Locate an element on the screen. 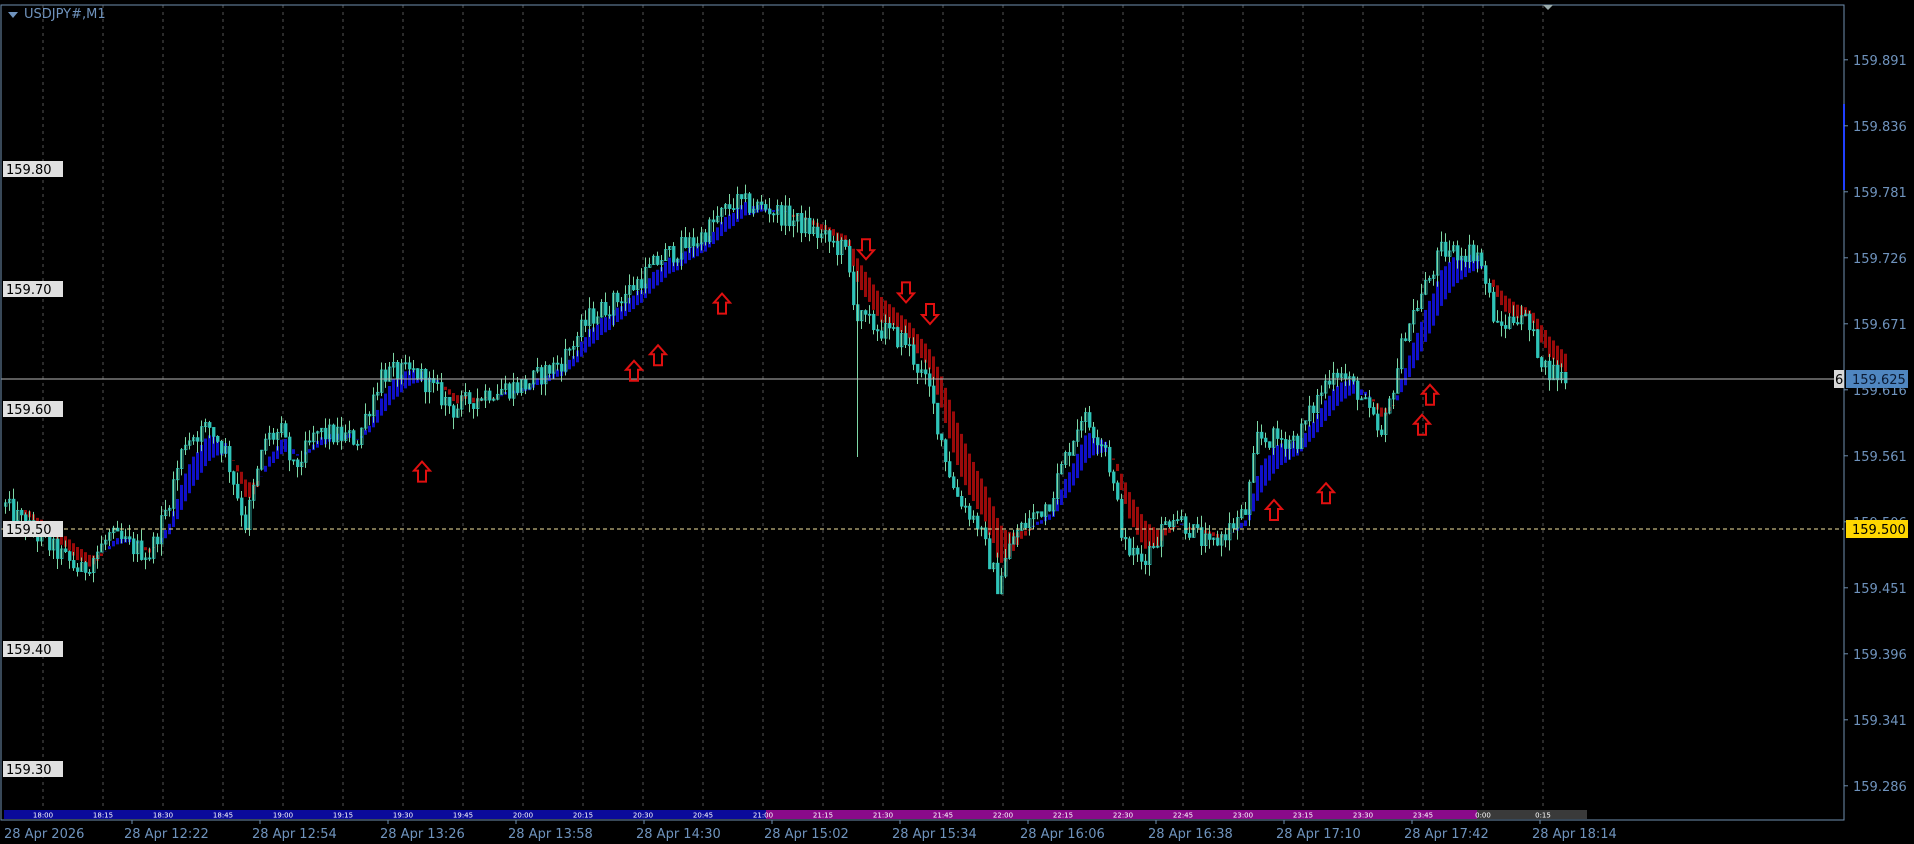 The image size is (1914, 844). price-marker: 6 is located at coordinates (1839, 380).